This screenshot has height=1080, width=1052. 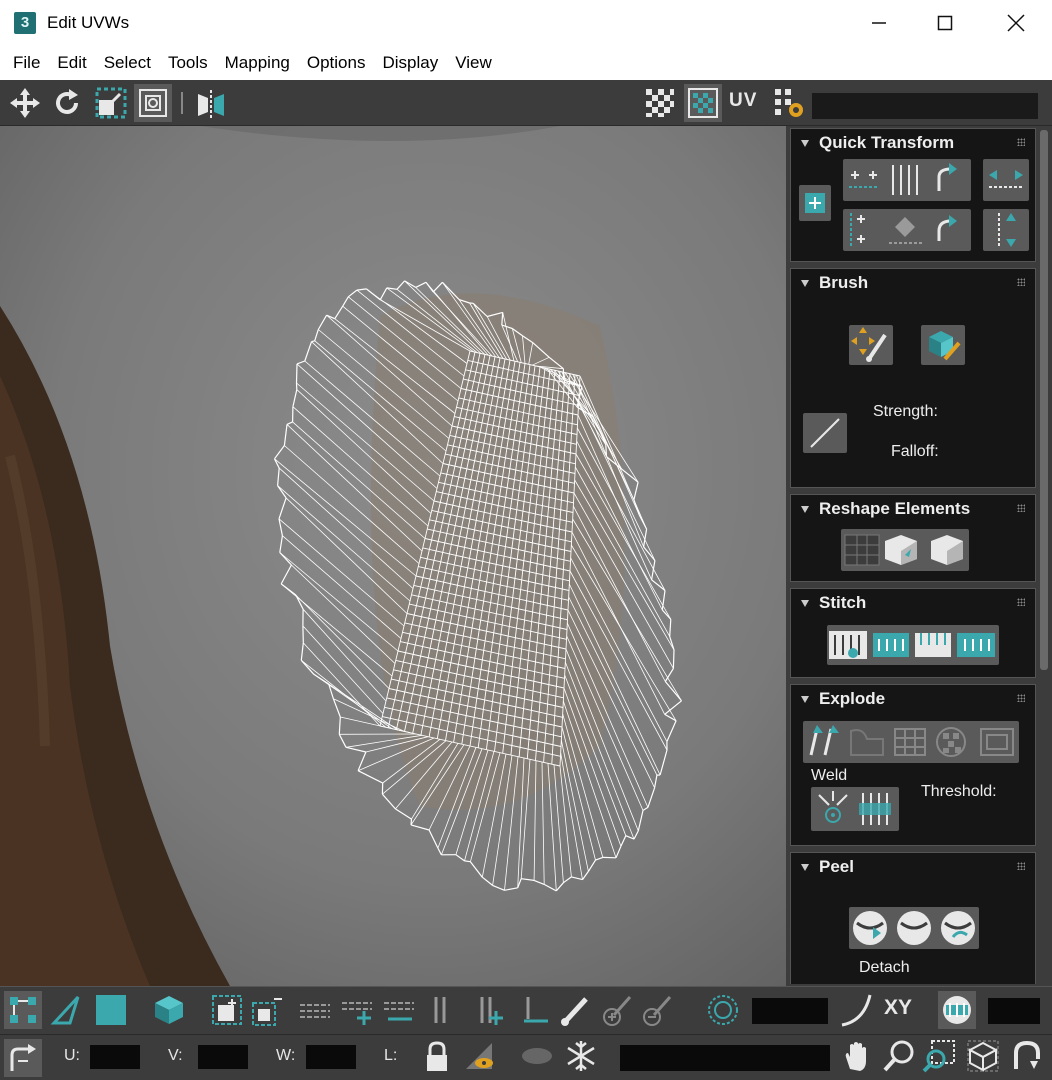 What do you see at coordinates (1016, 23) in the screenshot?
I see `close-button` at bounding box center [1016, 23].